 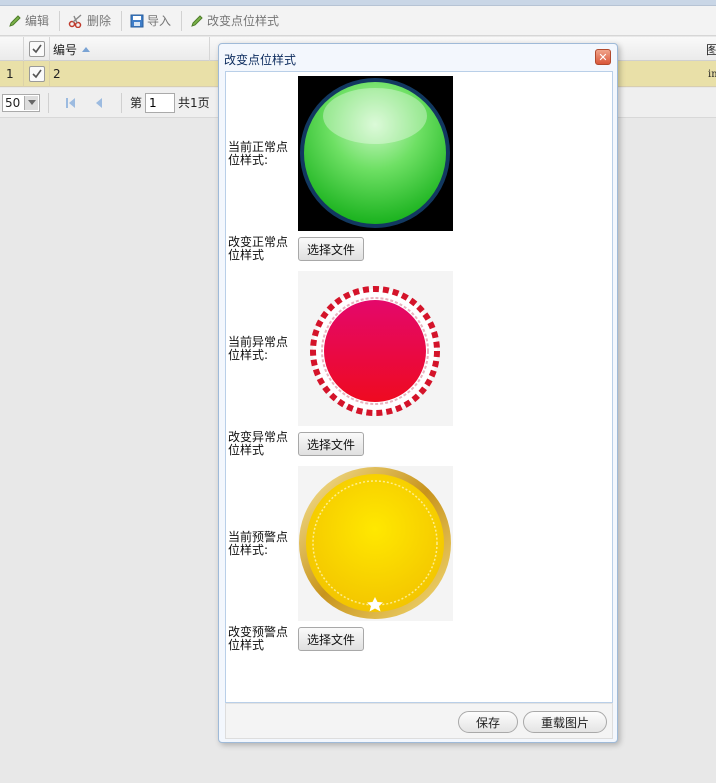 What do you see at coordinates (160, 102) in the screenshot?
I see `page-number-input` at bounding box center [160, 102].